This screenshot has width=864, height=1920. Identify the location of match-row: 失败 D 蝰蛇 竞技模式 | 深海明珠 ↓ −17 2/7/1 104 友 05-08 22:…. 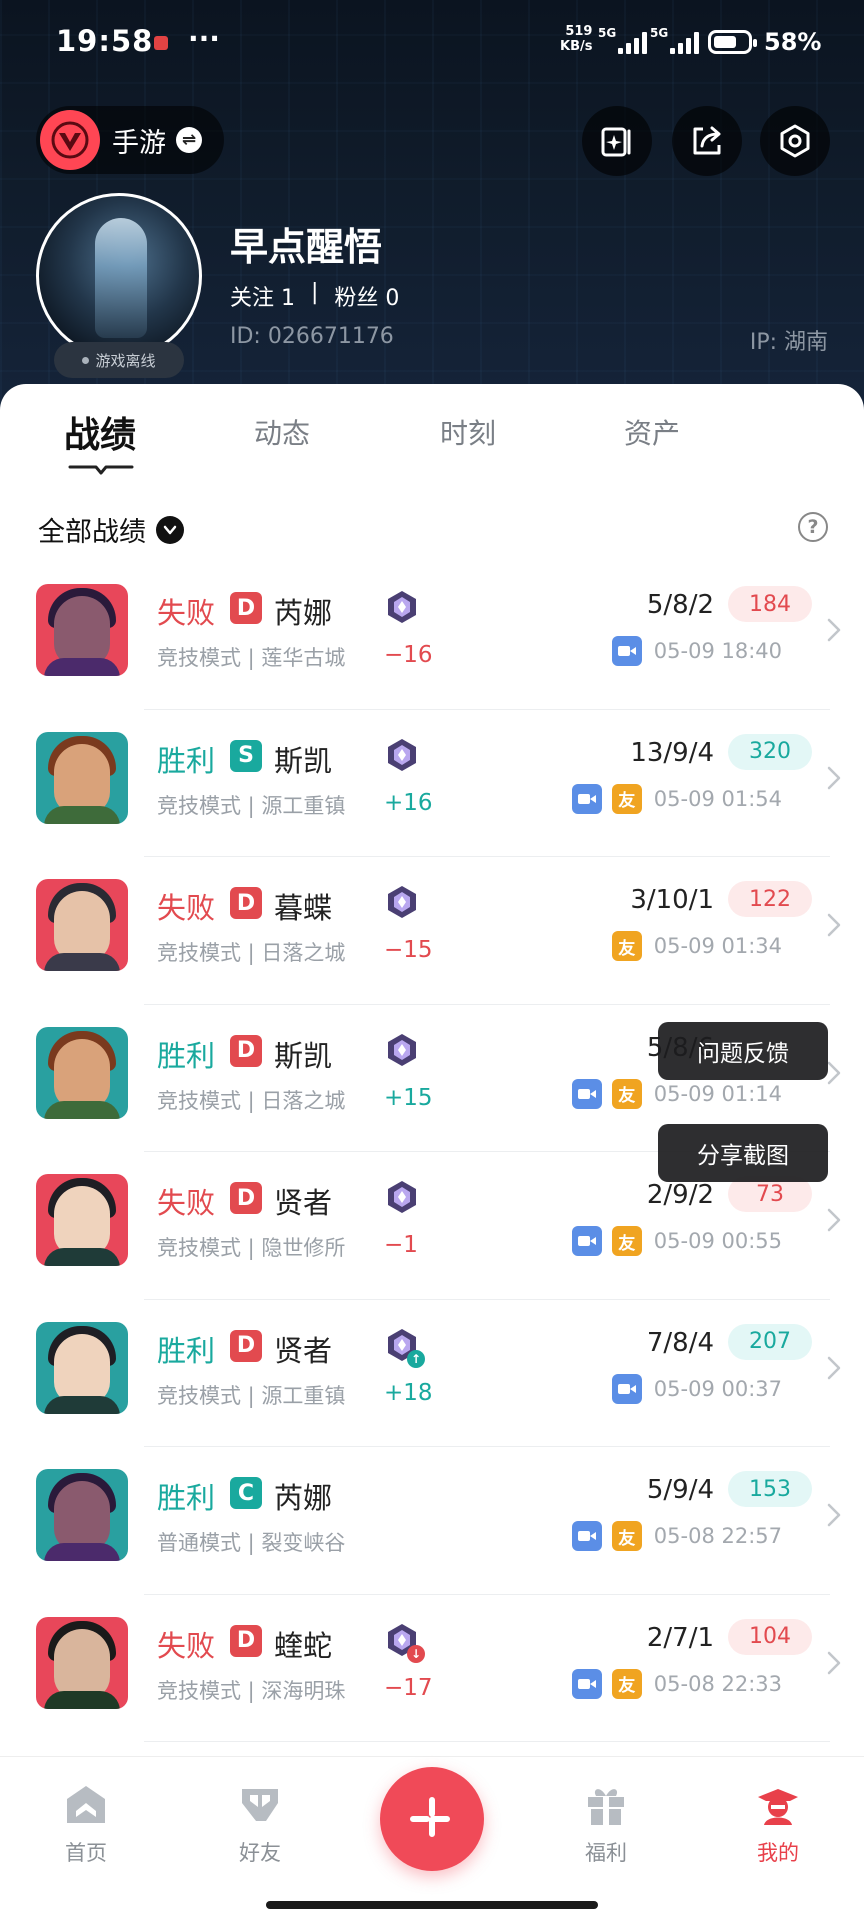
(432, 1669).